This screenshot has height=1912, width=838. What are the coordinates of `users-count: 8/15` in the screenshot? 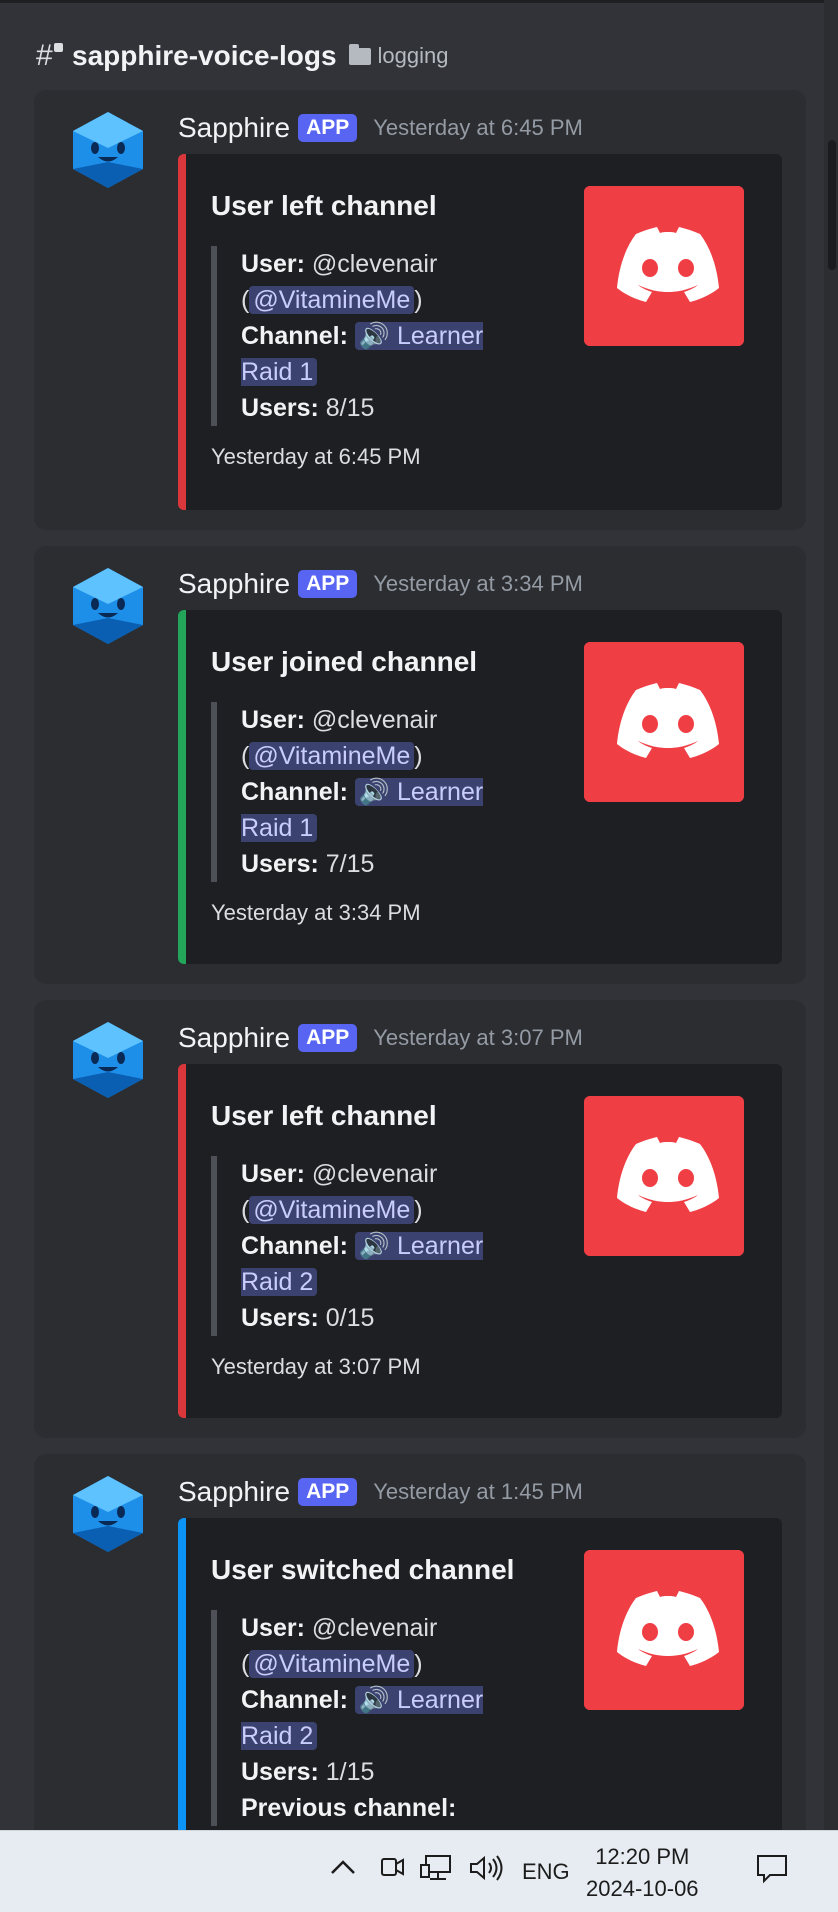 It's located at (350, 408).